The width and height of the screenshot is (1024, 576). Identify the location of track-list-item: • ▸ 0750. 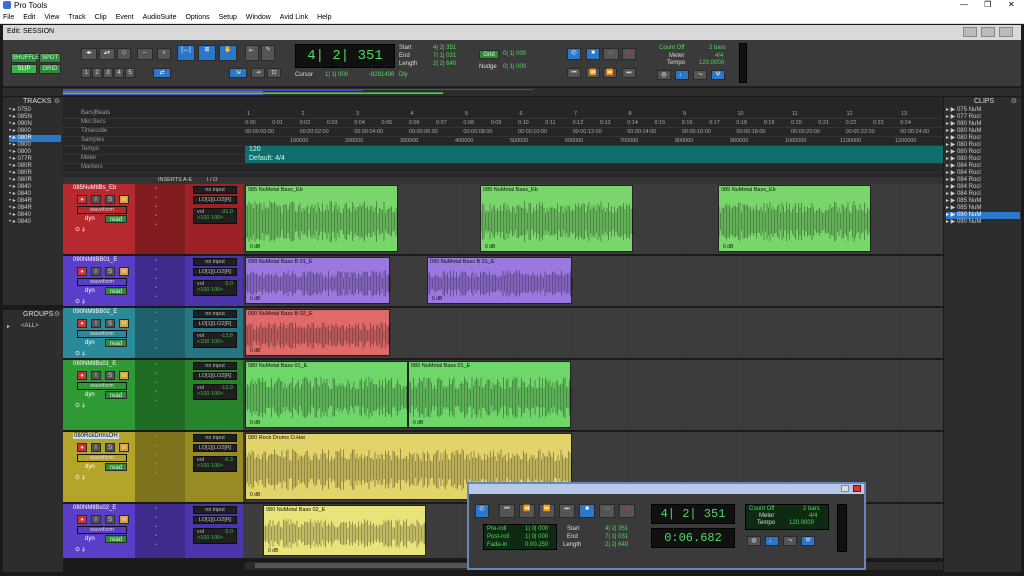
(35, 110).